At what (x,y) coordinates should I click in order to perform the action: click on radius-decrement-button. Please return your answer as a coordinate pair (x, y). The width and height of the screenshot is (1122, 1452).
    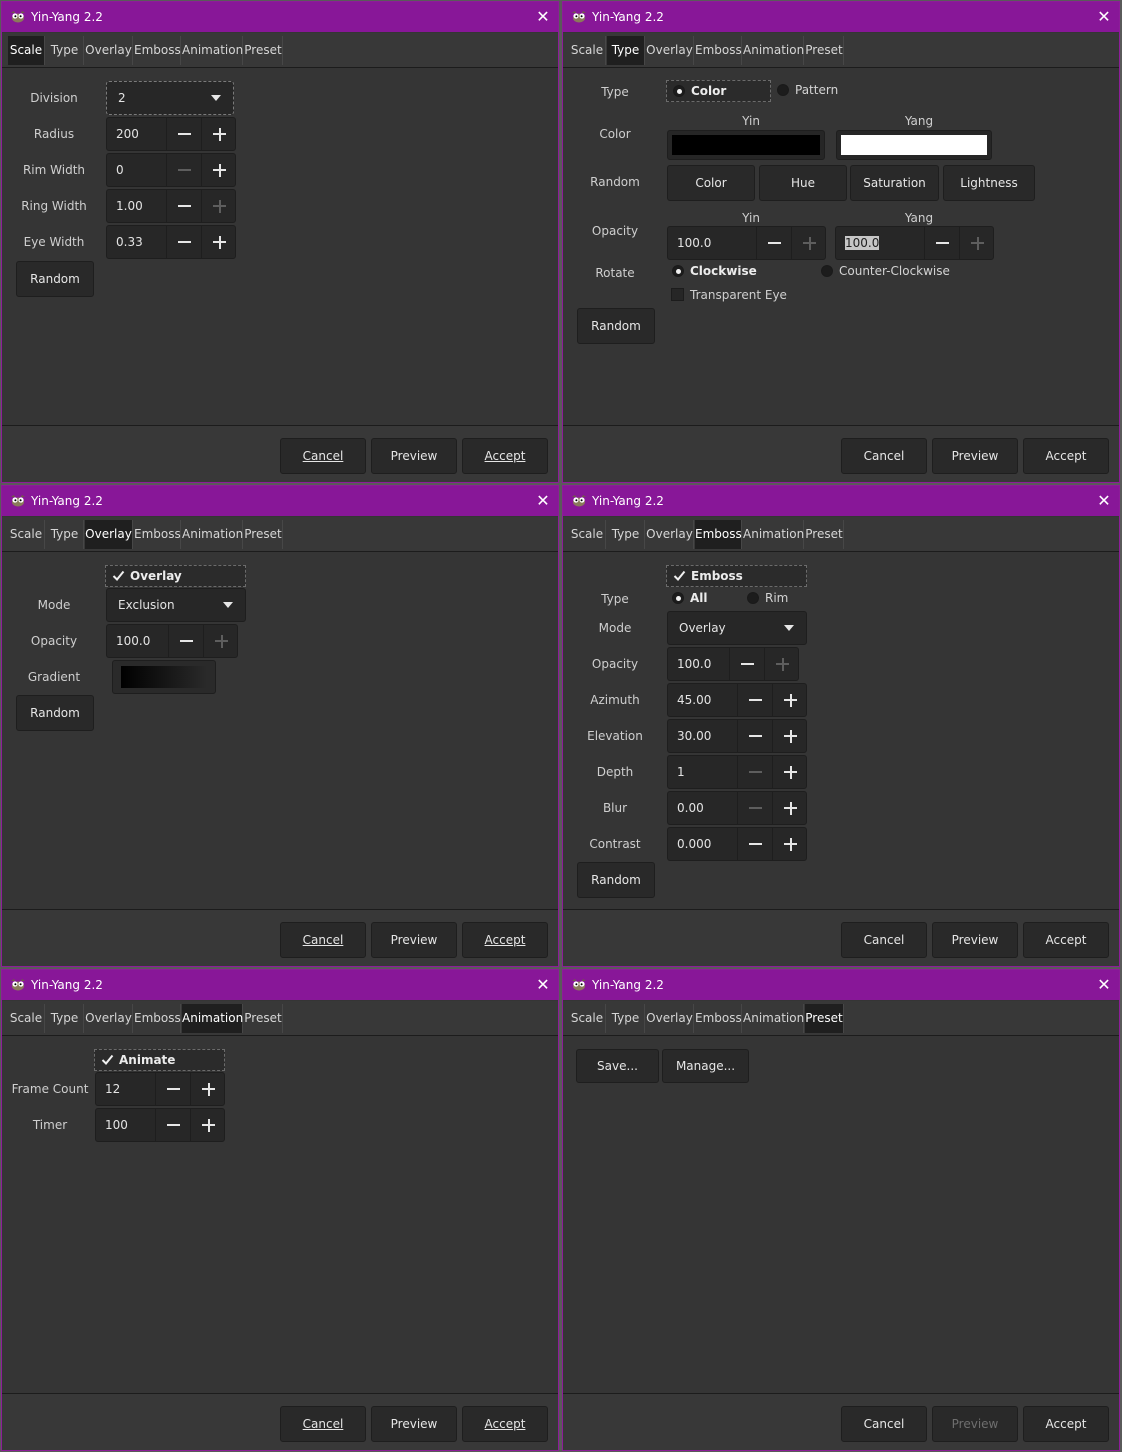
    Looking at the image, I should click on (183, 134).